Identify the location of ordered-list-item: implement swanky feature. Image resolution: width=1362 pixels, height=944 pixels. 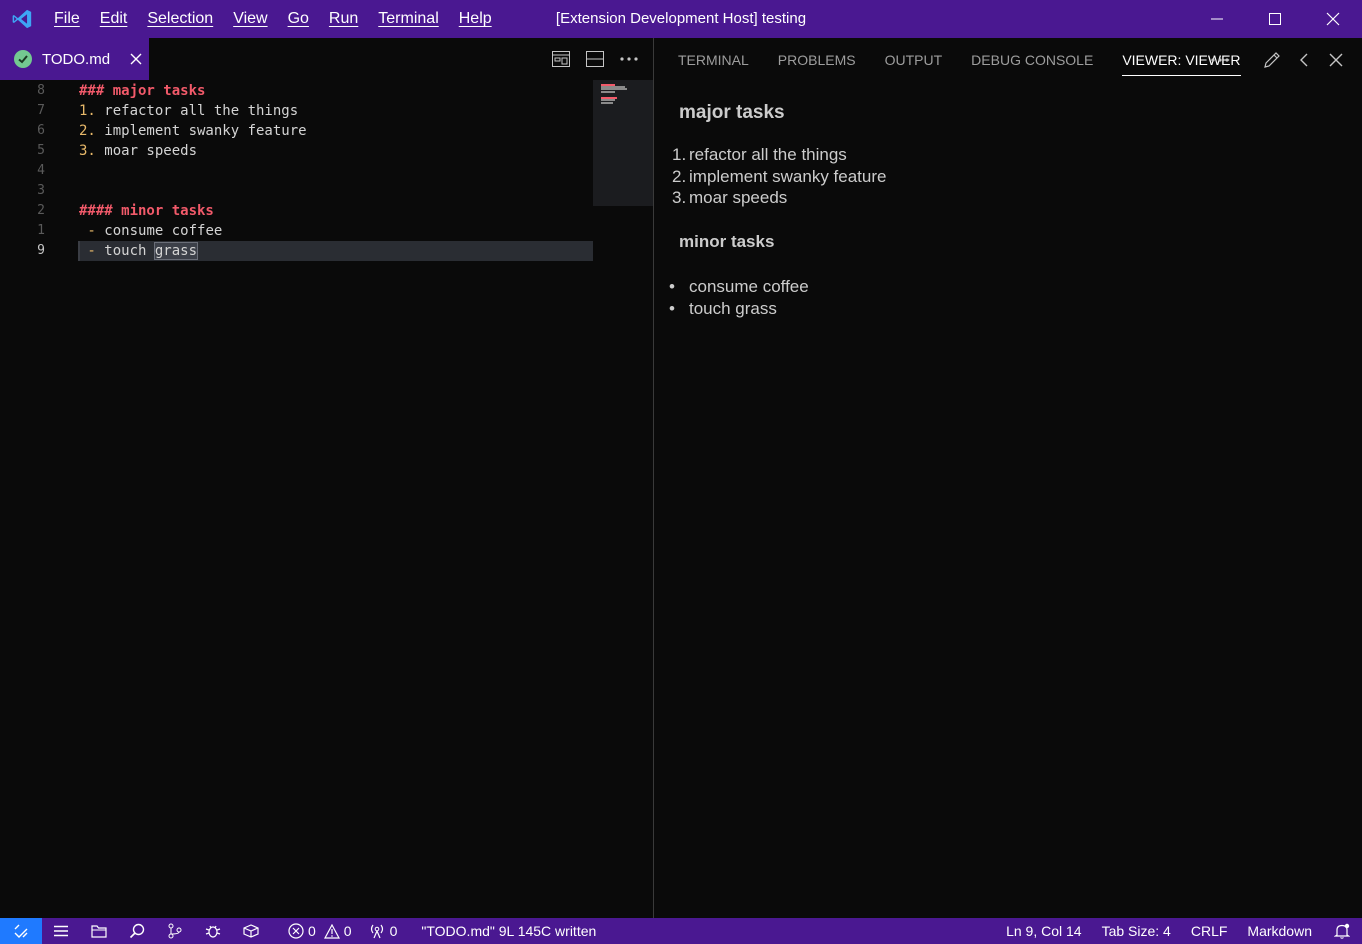
(788, 176).